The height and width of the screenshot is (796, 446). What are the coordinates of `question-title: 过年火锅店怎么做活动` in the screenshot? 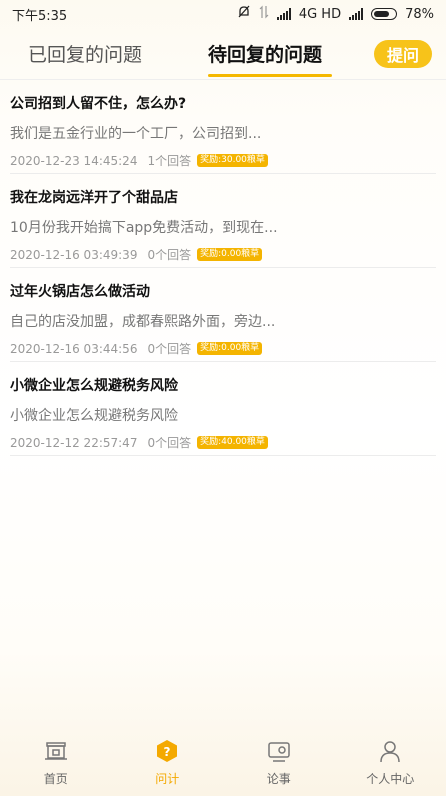 It's located at (80, 292).